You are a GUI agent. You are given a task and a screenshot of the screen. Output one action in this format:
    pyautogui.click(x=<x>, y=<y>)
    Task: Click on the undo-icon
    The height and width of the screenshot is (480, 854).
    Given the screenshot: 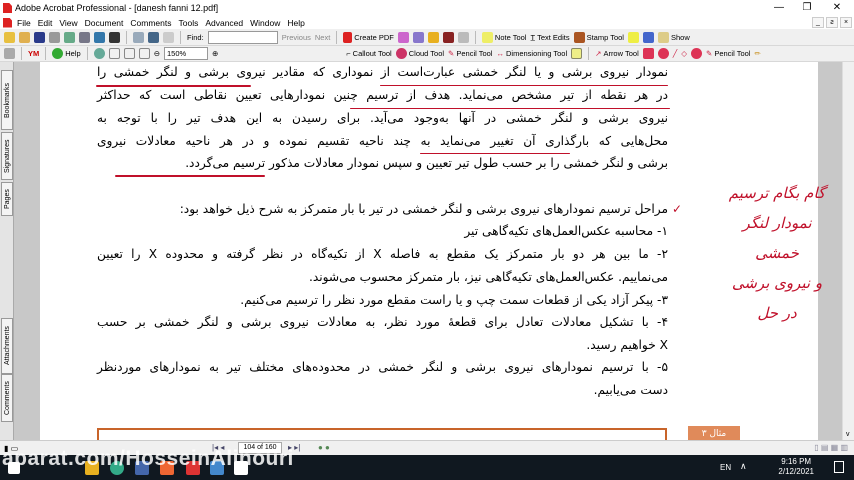 What is the action you would take?
    pyautogui.click(x=153, y=37)
    